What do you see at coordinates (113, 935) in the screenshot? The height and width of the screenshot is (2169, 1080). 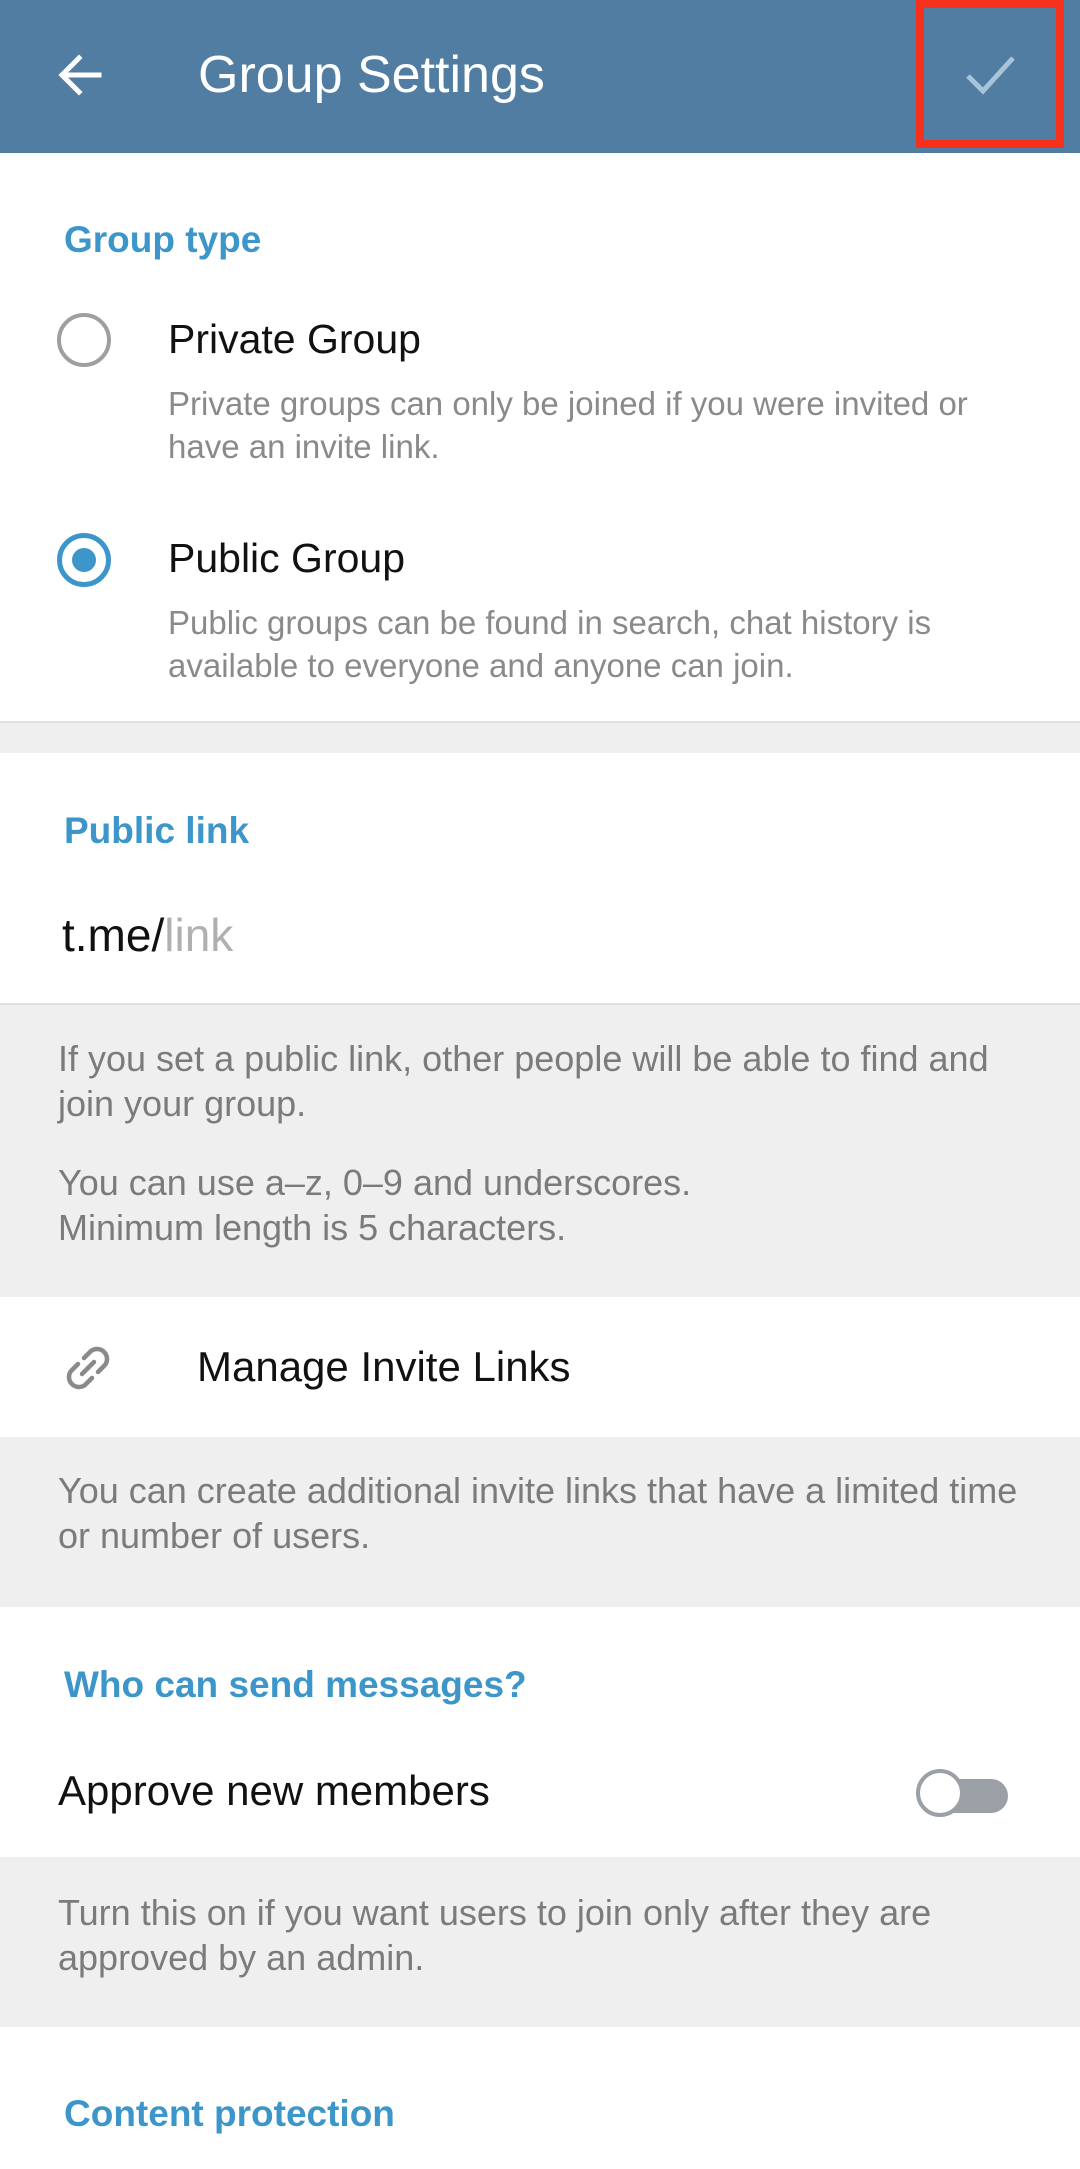 I see `link-prefix: t.me/` at bounding box center [113, 935].